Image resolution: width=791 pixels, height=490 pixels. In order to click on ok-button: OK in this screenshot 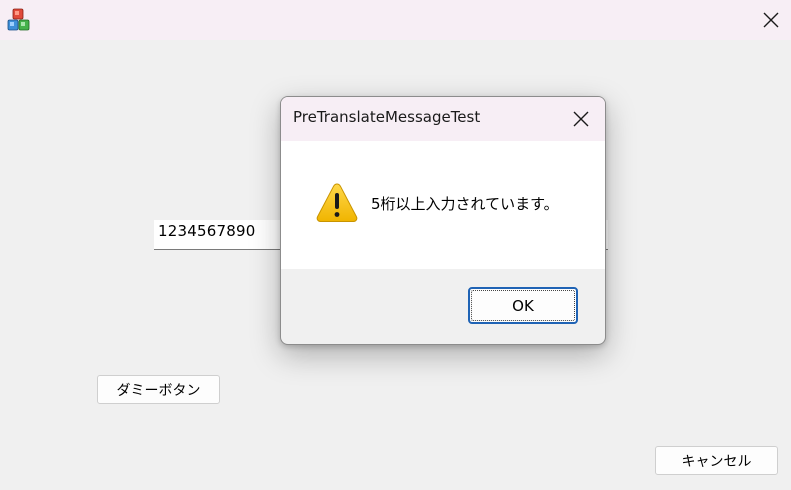, I will do `click(523, 305)`.